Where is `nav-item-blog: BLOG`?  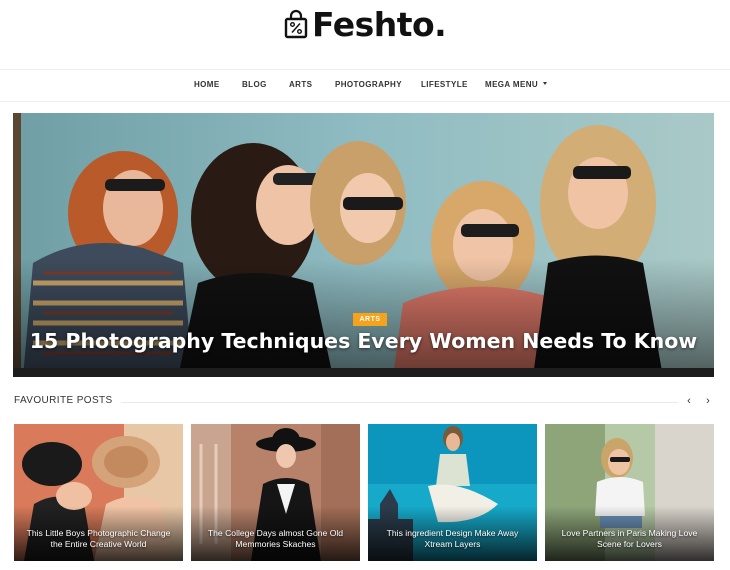 nav-item-blog: BLOG is located at coordinates (254, 84).